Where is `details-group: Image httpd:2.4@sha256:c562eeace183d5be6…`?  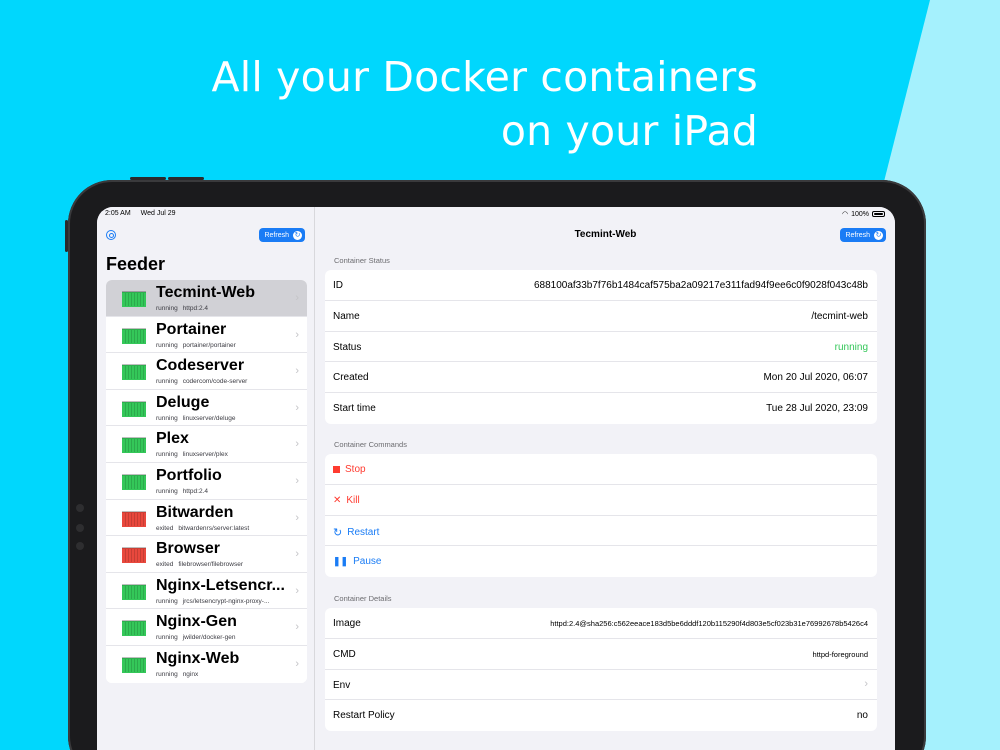 details-group: Image httpd:2.4@sha256:c562eeace183d5be6… is located at coordinates (601, 670).